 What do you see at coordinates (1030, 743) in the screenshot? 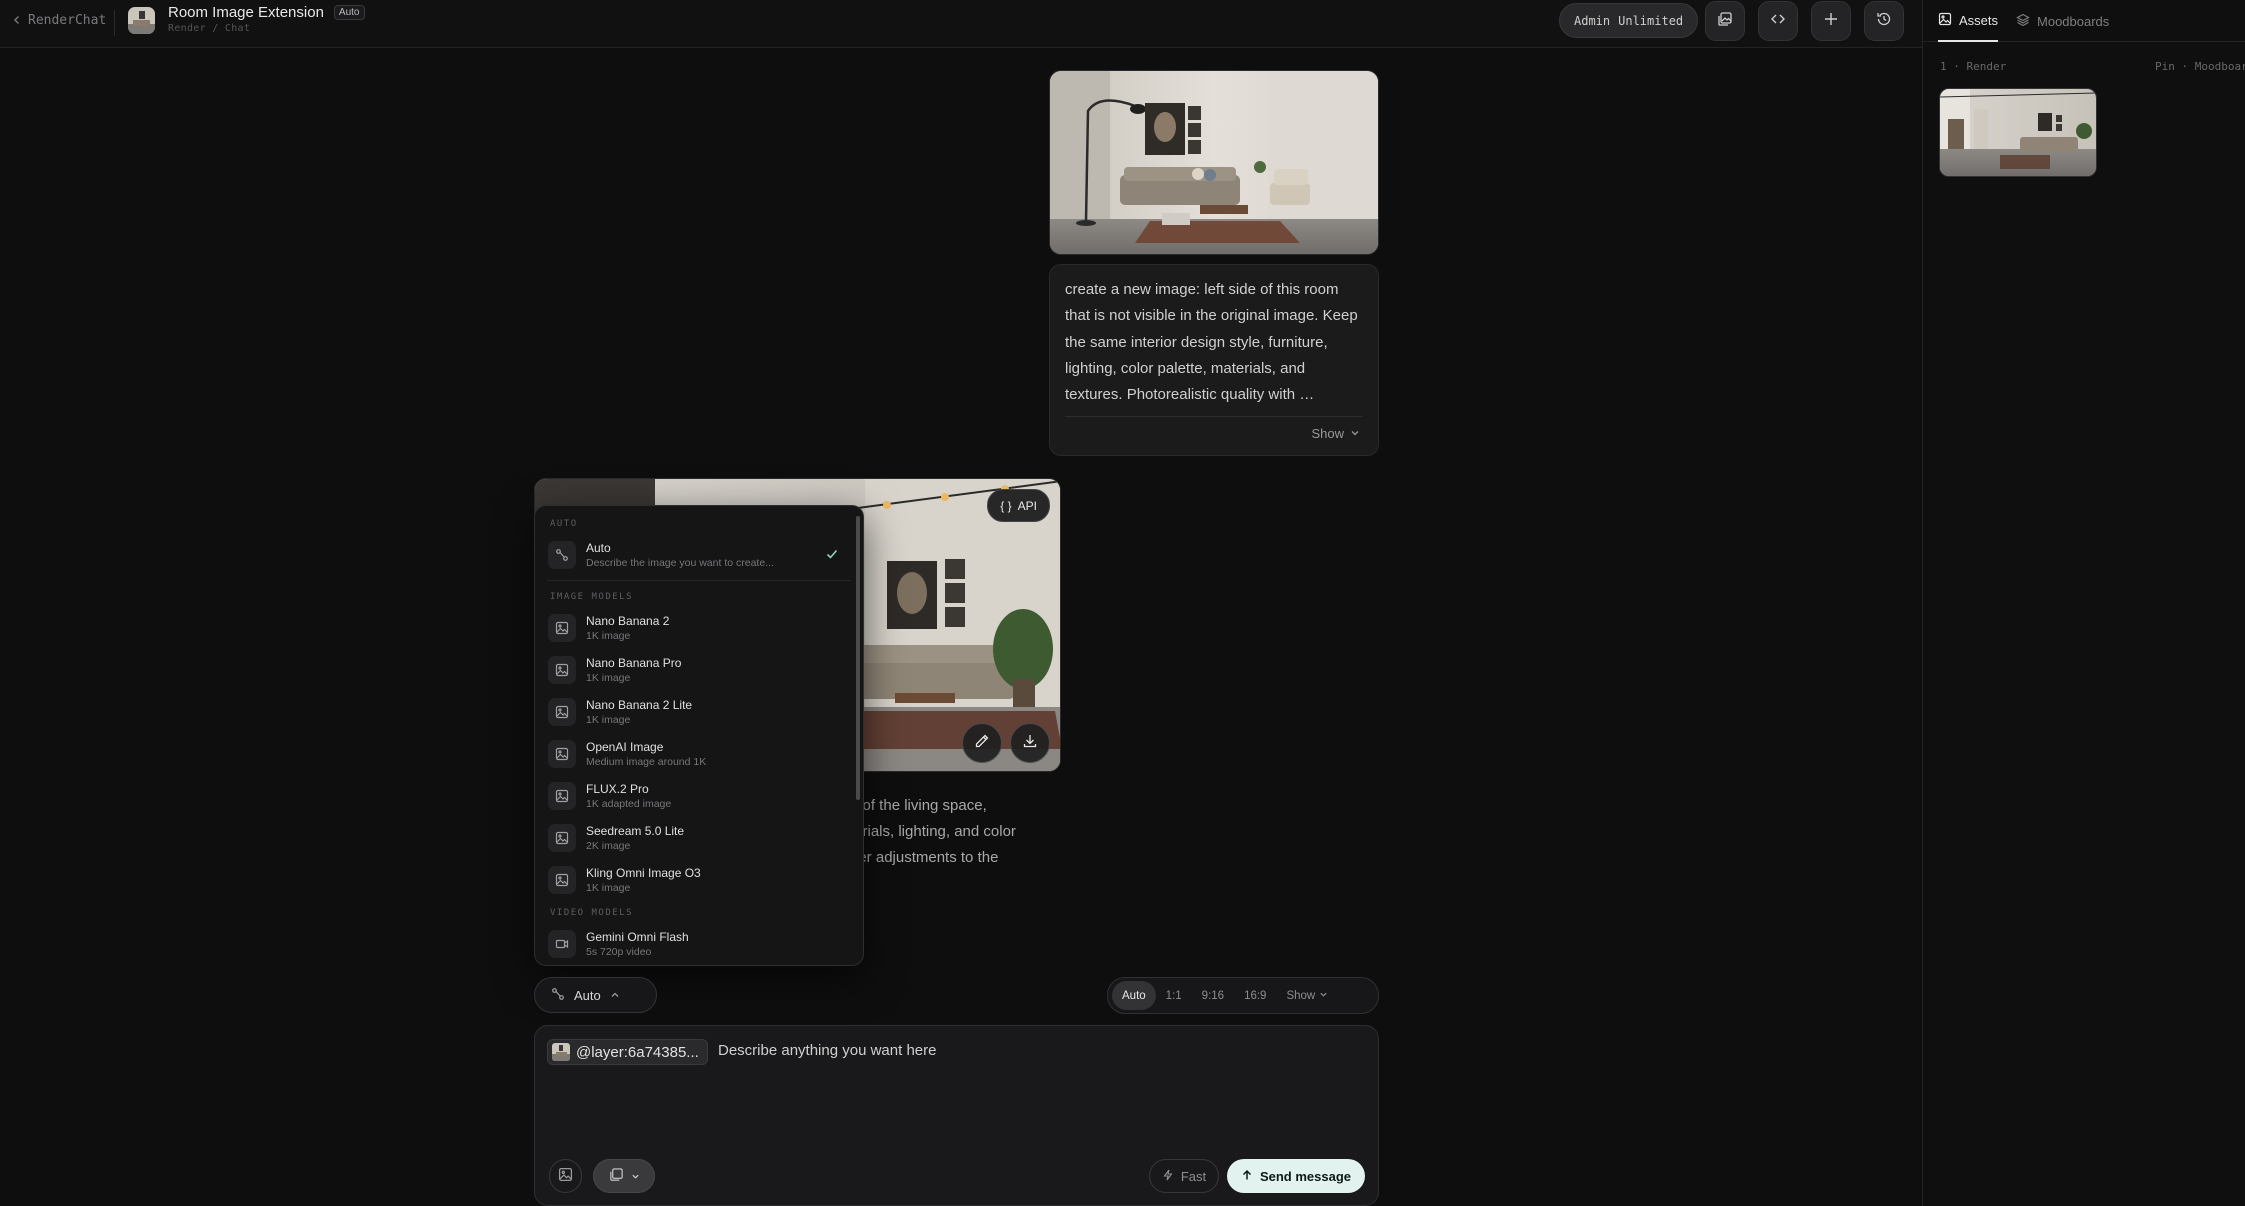
I see `download-image-button` at bounding box center [1030, 743].